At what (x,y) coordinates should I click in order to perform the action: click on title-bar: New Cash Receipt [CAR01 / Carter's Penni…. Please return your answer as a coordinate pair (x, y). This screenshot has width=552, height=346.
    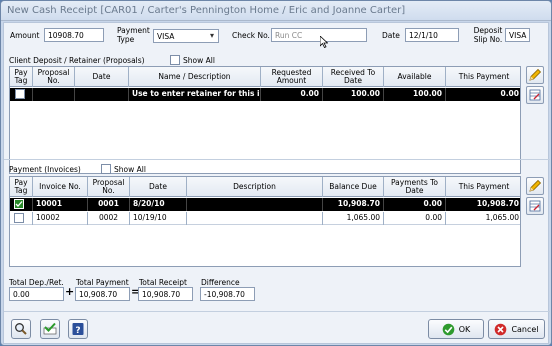
    Looking at the image, I should click on (276, 11).